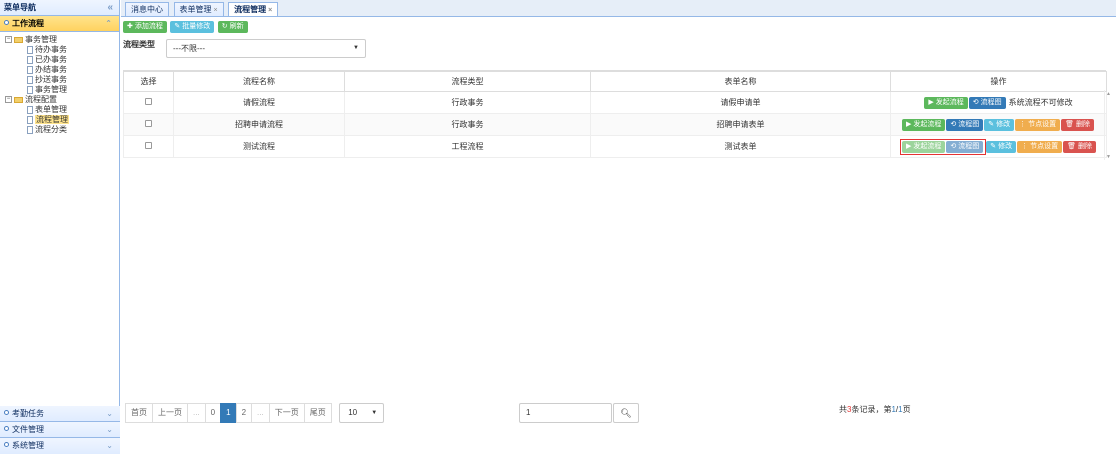 Image resolution: width=1116 pixels, height=454 pixels. Describe the element at coordinates (170, 413) in the screenshot. I see `page-prev-button: 上一页` at that location.